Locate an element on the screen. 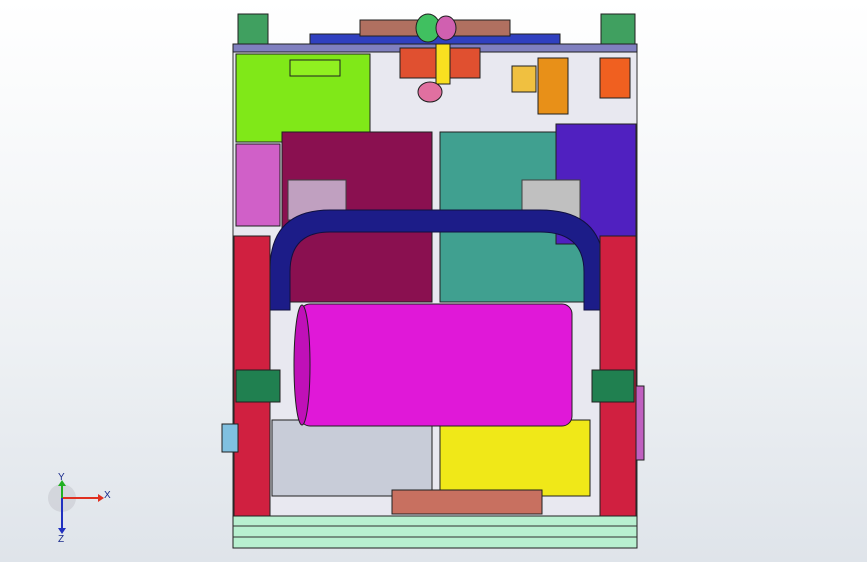  magenta-panel-left is located at coordinates (258, 185).